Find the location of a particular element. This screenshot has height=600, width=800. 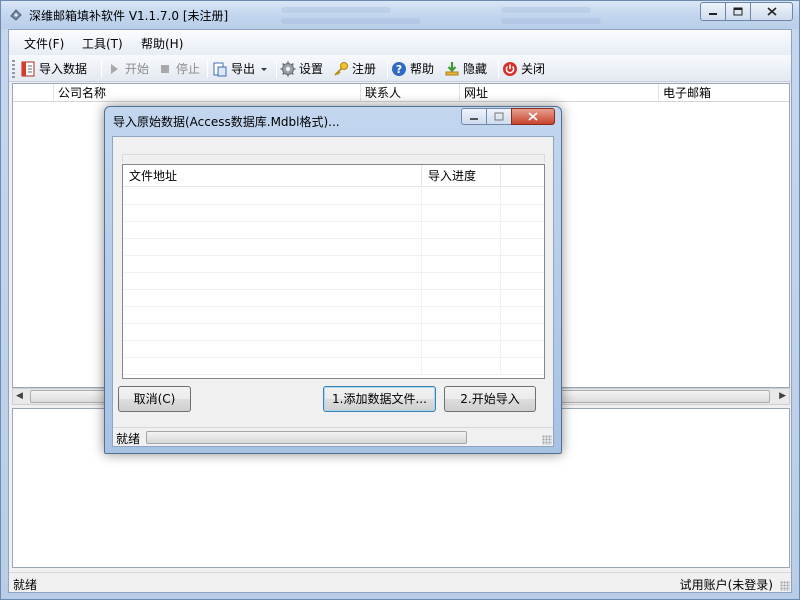

help-icon: ? is located at coordinates (399, 68).